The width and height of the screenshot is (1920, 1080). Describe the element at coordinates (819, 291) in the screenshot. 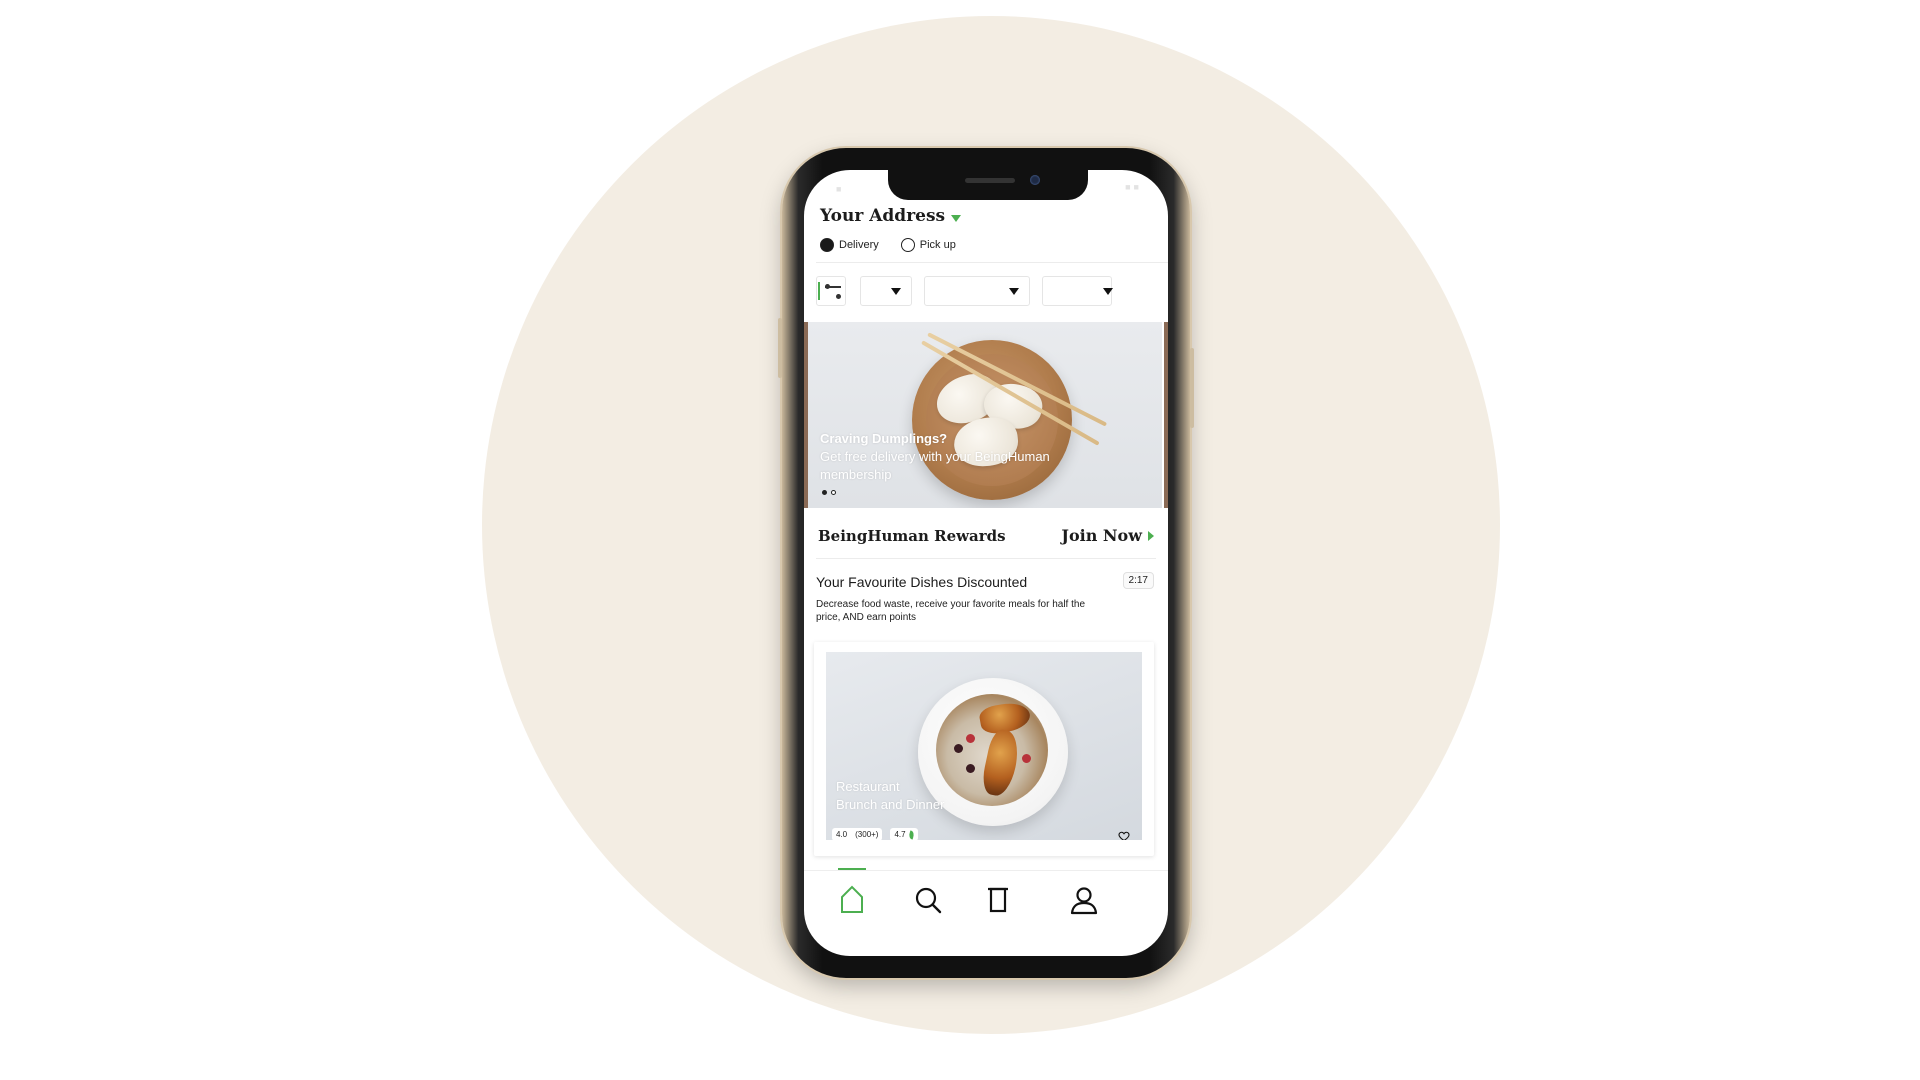

I see `filter-accent` at that location.